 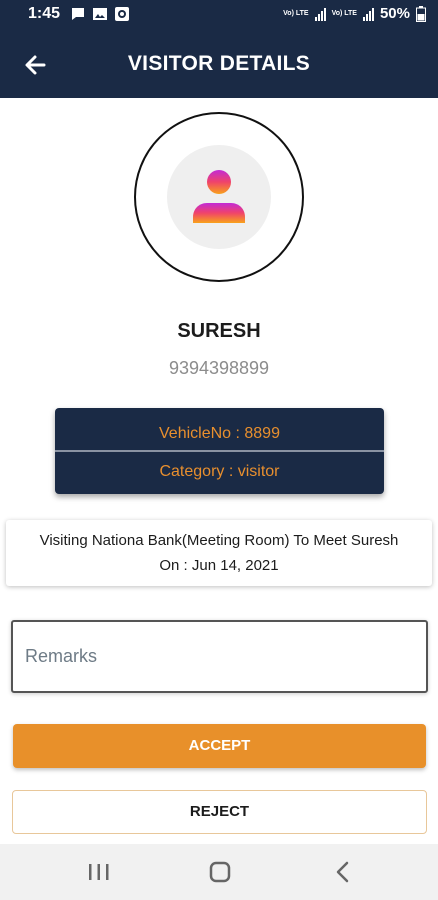 What do you see at coordinates (78, 14) in the screenshot?
I see `message-icon` at bounding box center [78, 14].